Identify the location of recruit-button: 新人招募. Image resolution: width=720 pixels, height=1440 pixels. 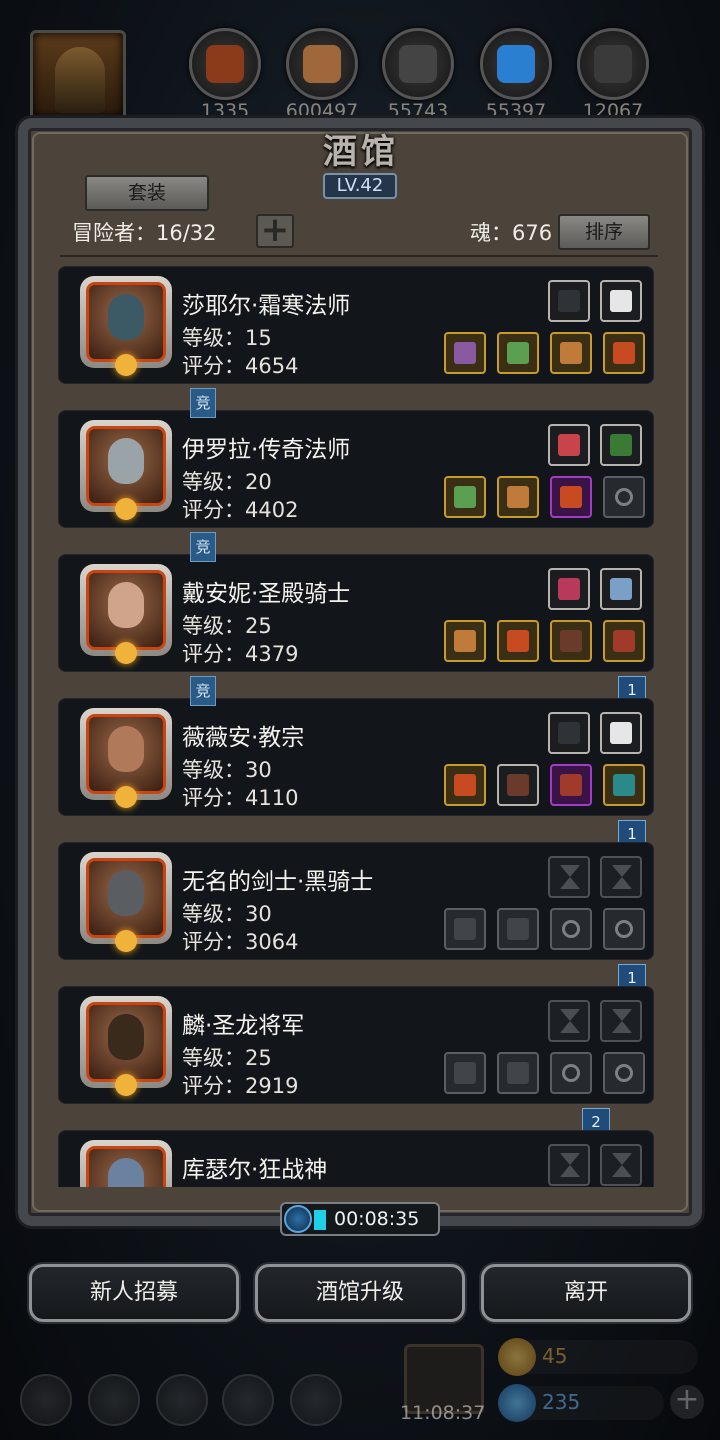
(134, 1293).